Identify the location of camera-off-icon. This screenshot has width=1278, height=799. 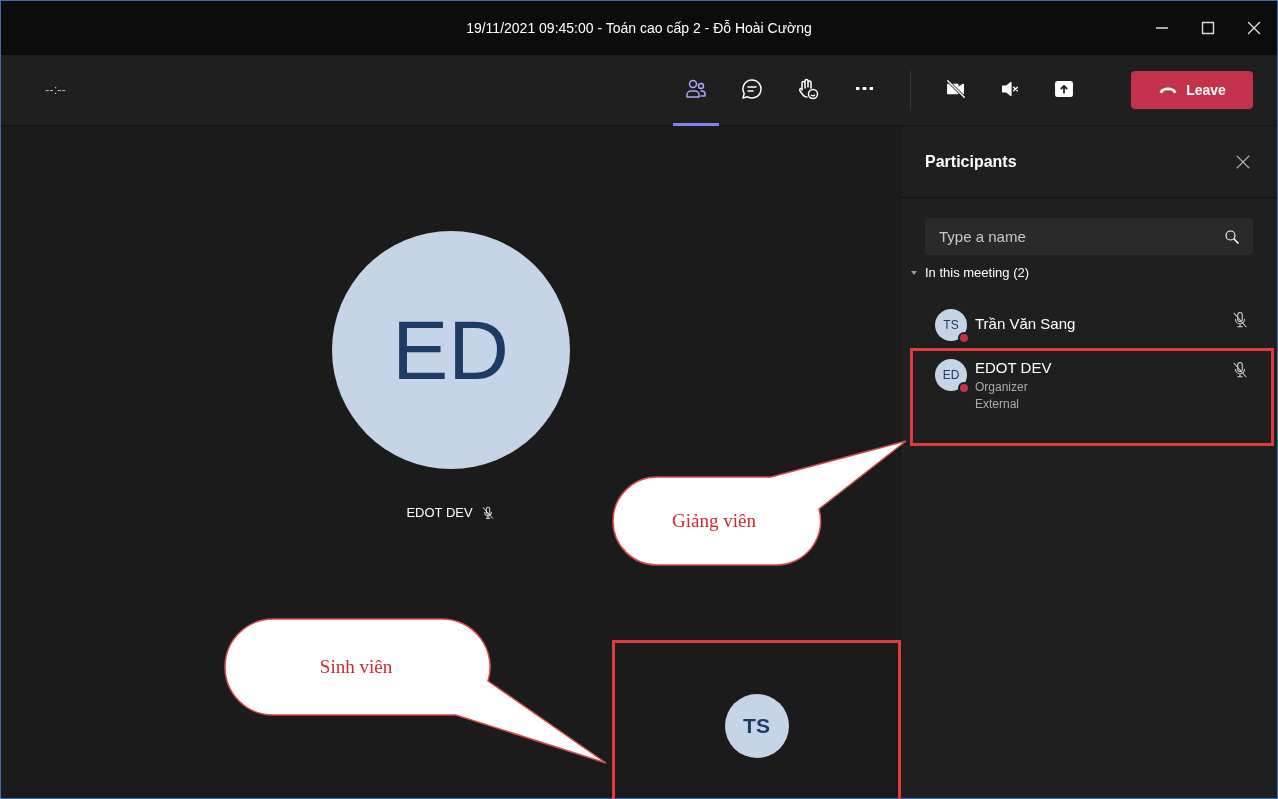
(956, 88).